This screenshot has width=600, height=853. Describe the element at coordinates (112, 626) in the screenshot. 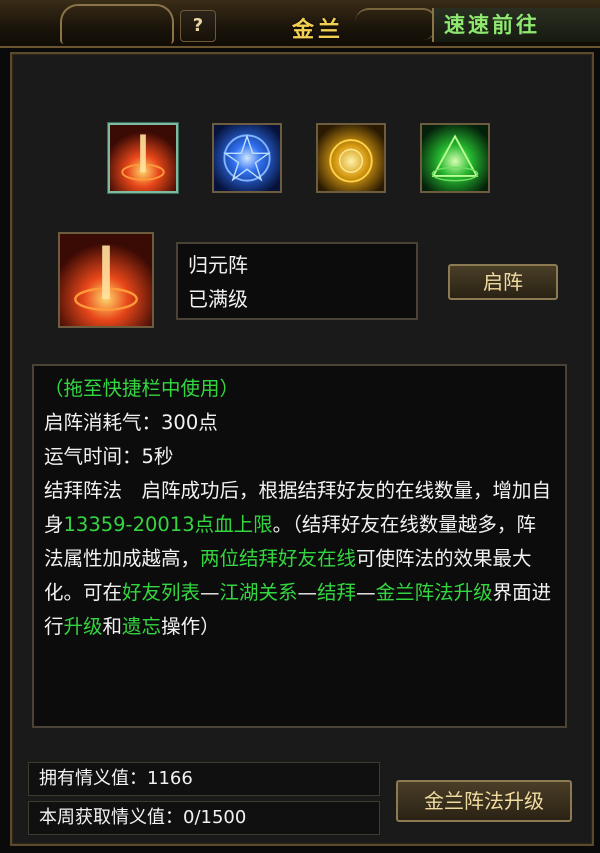

I see `and-word: 和` at that location.